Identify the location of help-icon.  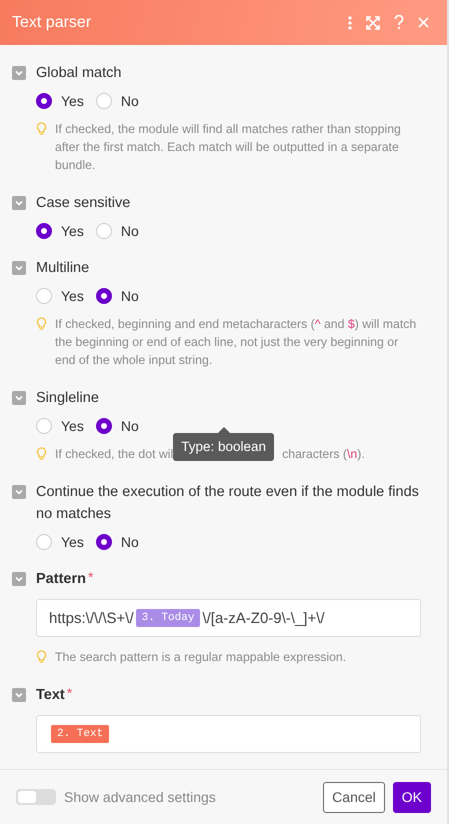
(399, 22).